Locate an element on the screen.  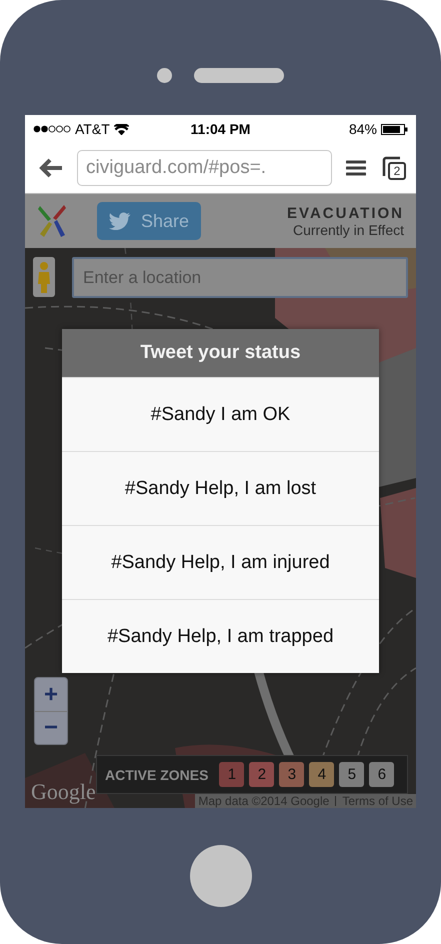
carrier-name: AT&T is located at coordinates (92, 129).